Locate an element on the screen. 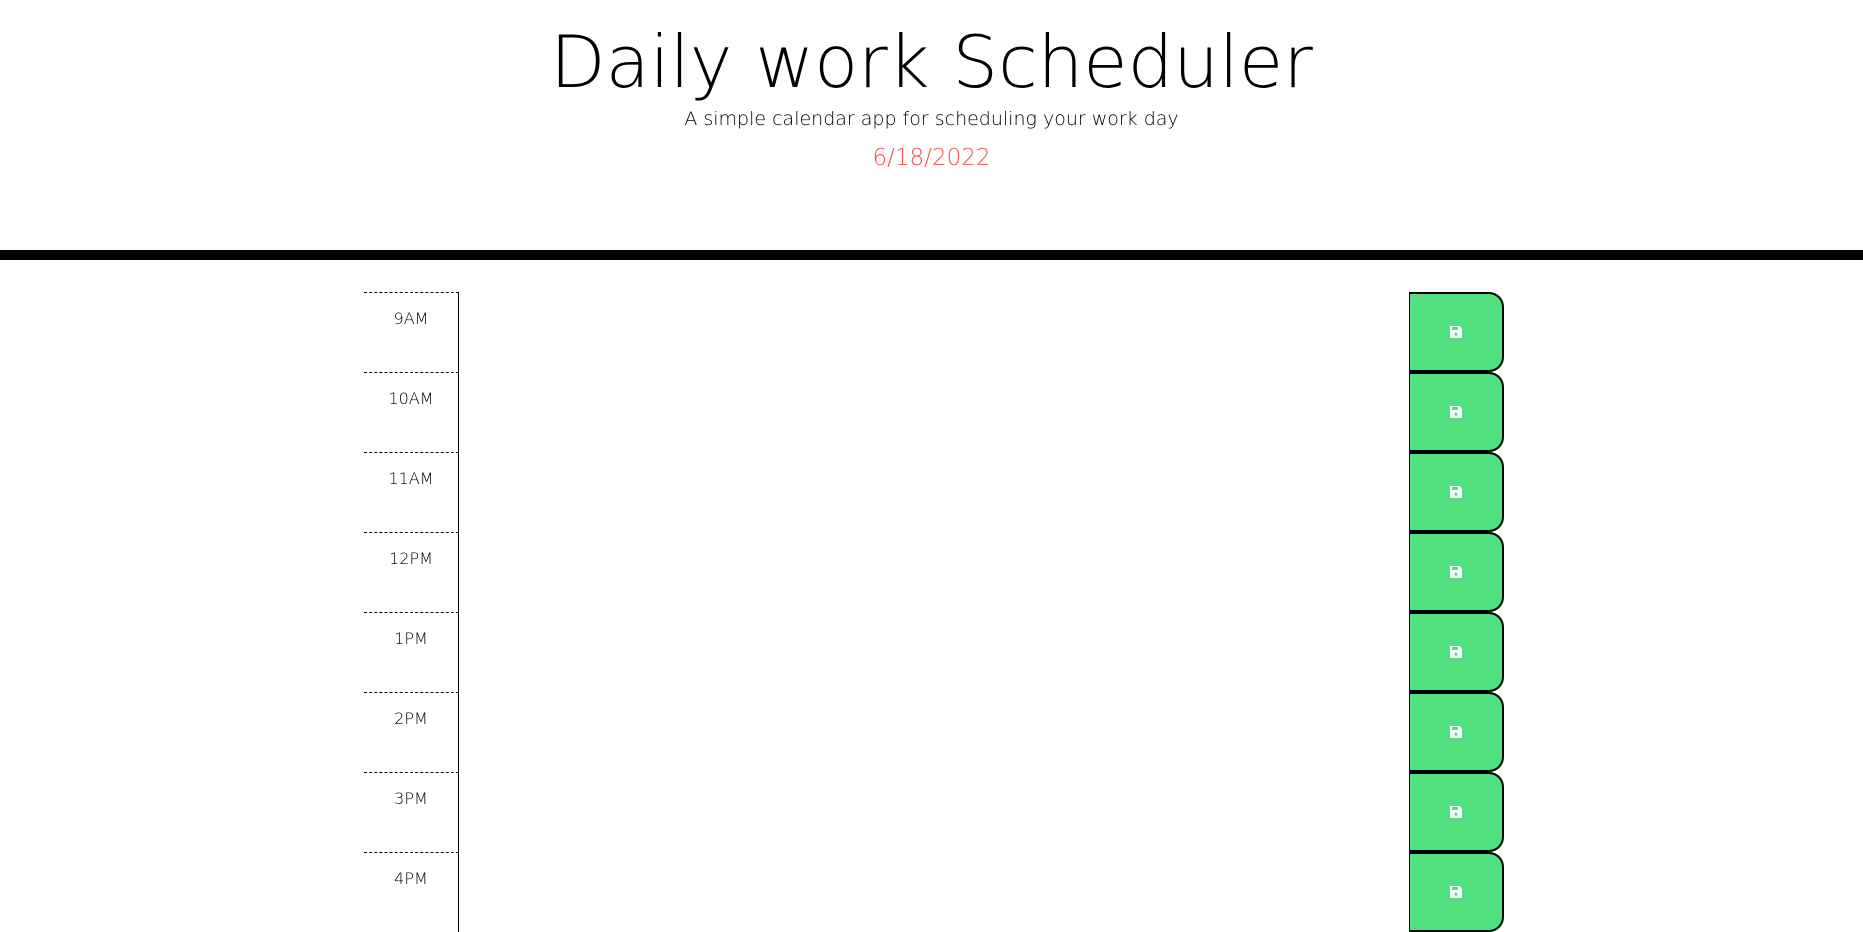  timeblock-row: 1PM is located at coordinates (934, 652).